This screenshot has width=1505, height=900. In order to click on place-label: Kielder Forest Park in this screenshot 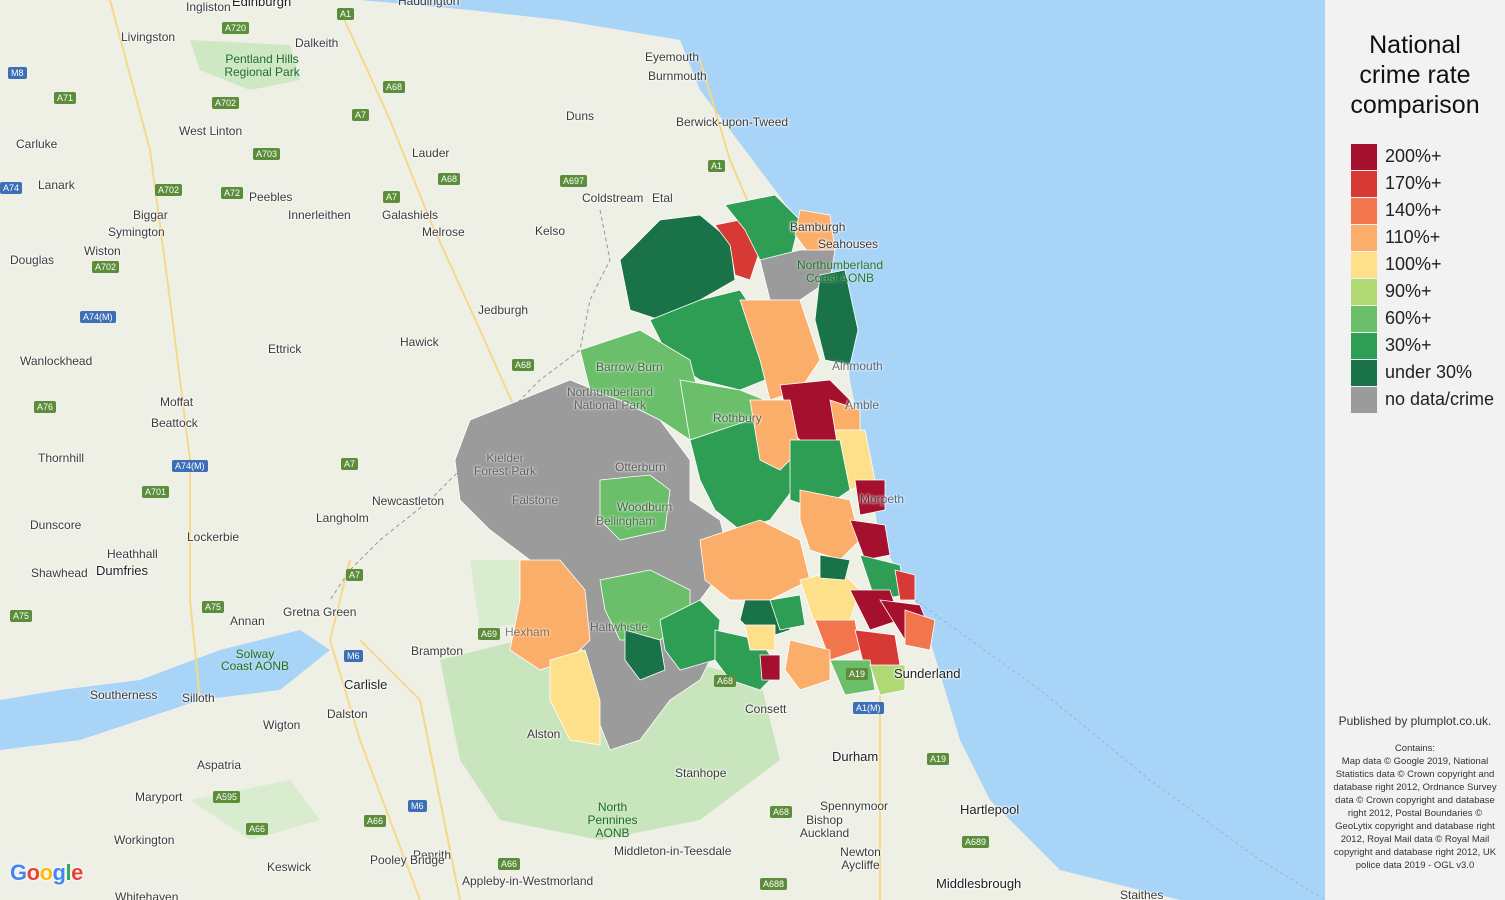, I will do `click(504, 464)`.